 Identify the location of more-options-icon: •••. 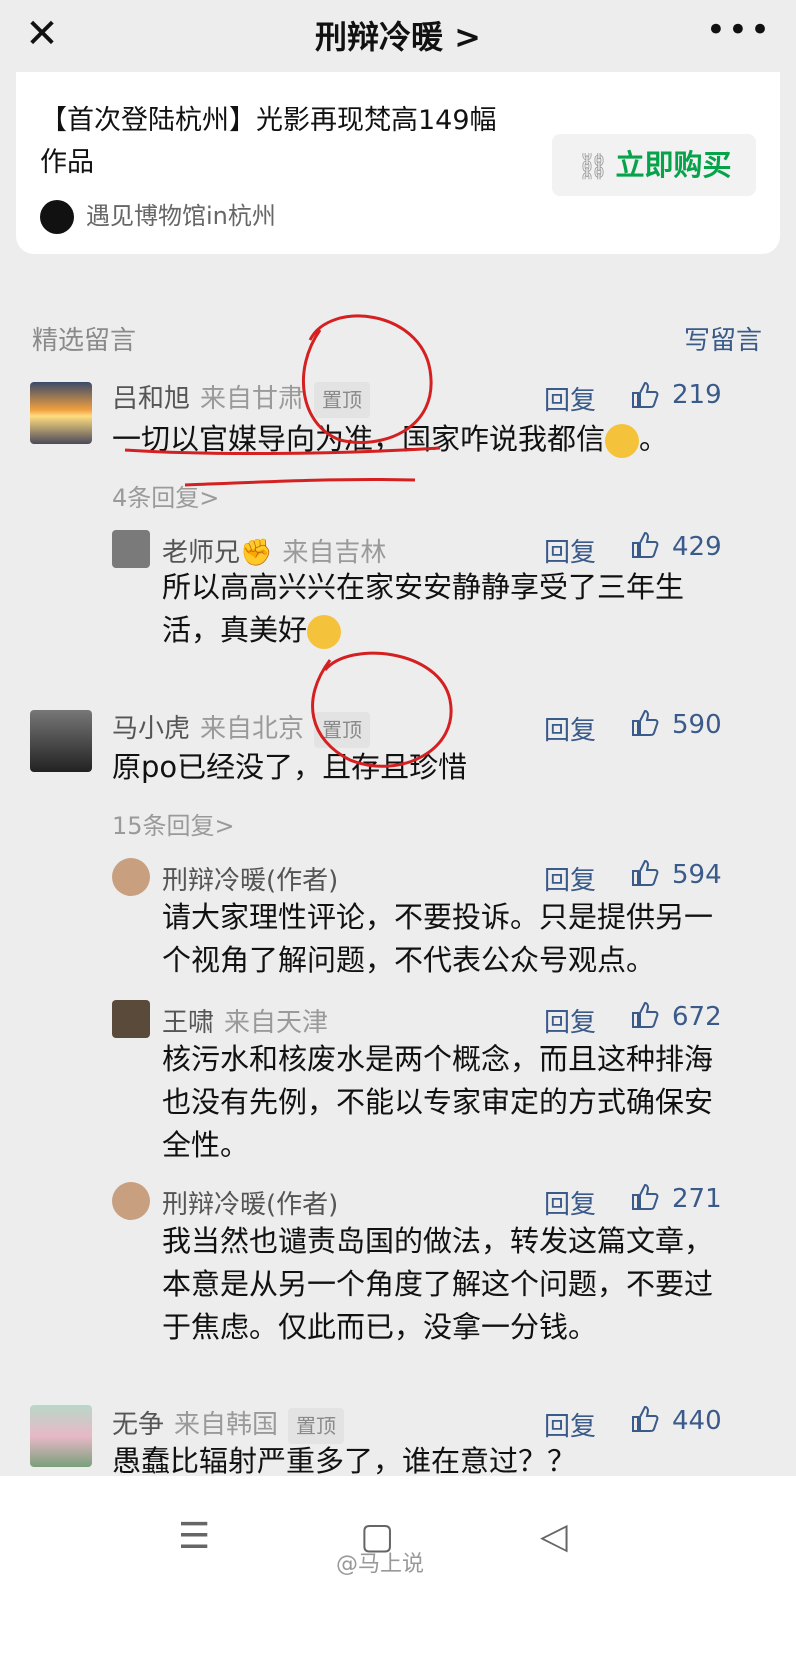
(739, 30).